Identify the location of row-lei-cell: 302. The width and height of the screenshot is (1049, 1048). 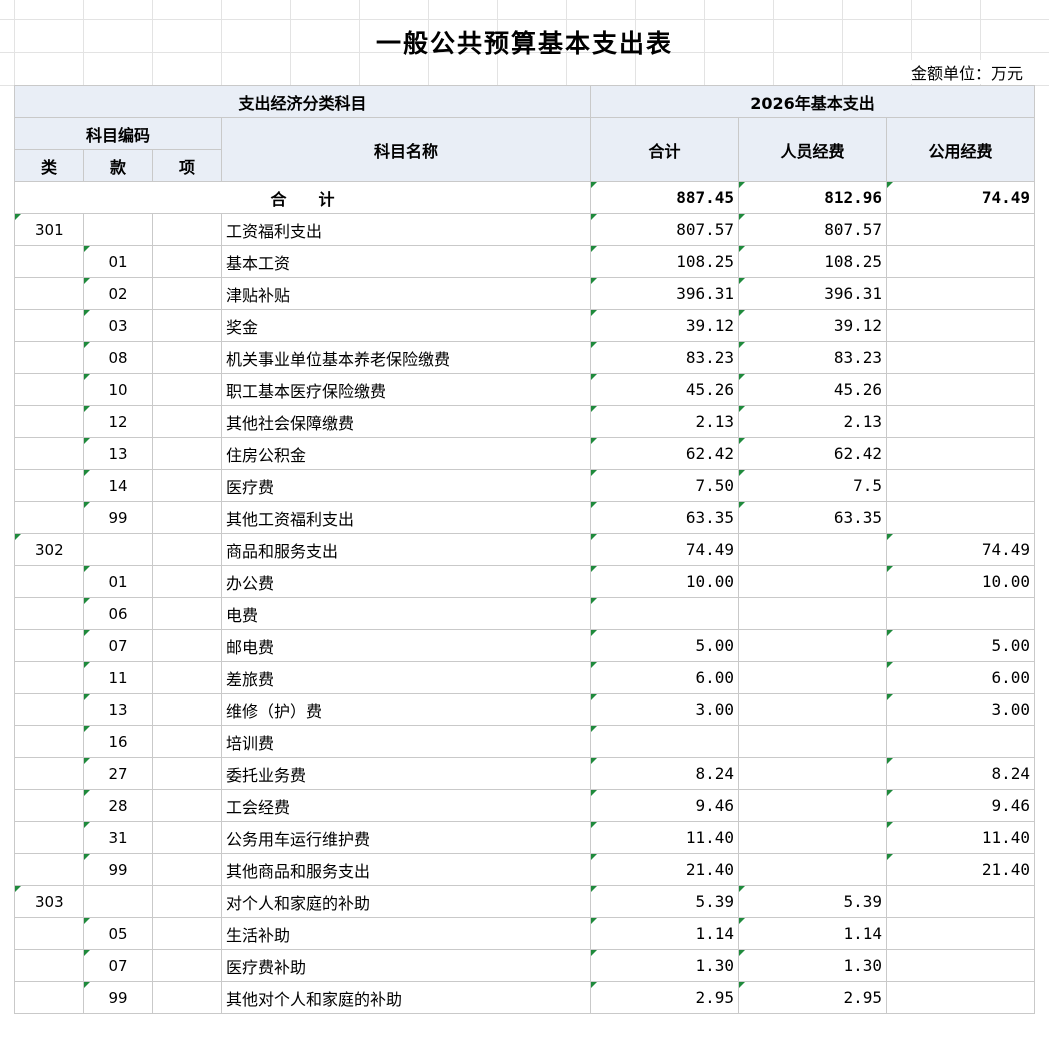
(49, 549).